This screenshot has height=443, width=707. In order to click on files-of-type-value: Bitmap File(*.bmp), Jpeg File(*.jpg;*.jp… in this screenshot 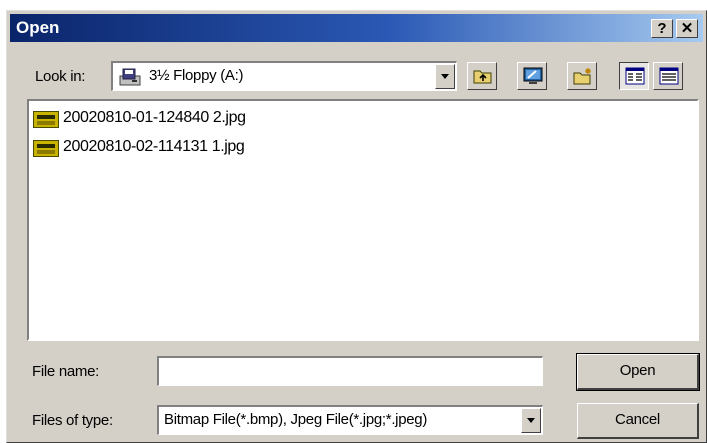, I will do `click(296, 419)`.